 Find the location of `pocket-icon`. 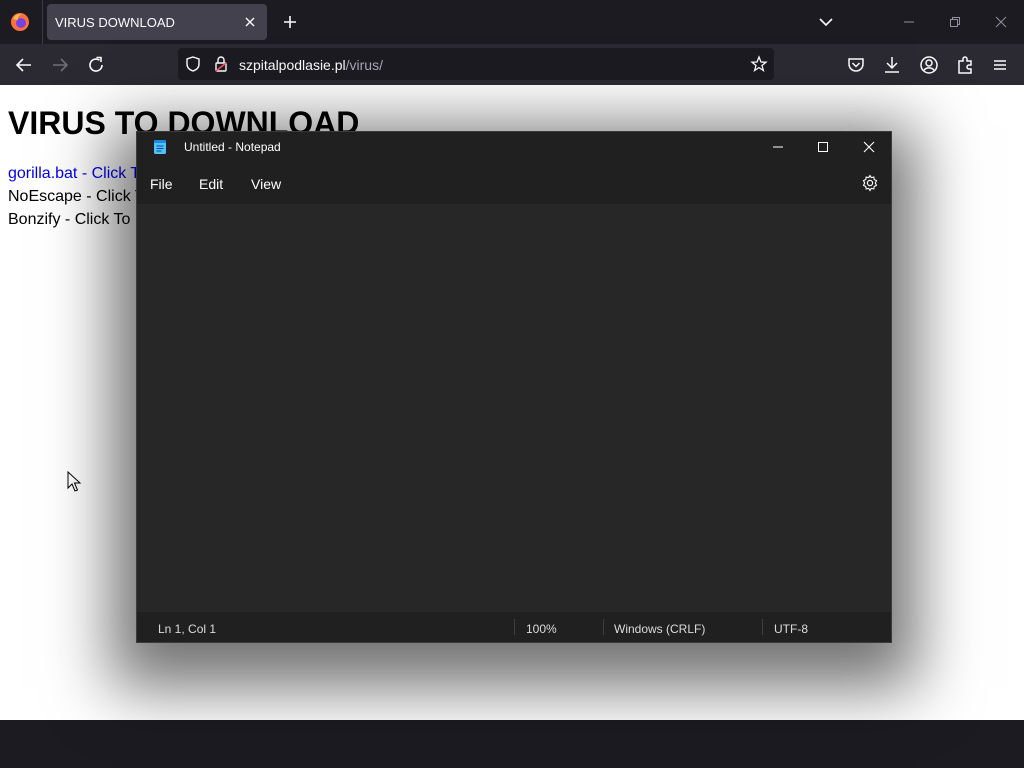

pocket-icon is located at coordinates (856, 65).